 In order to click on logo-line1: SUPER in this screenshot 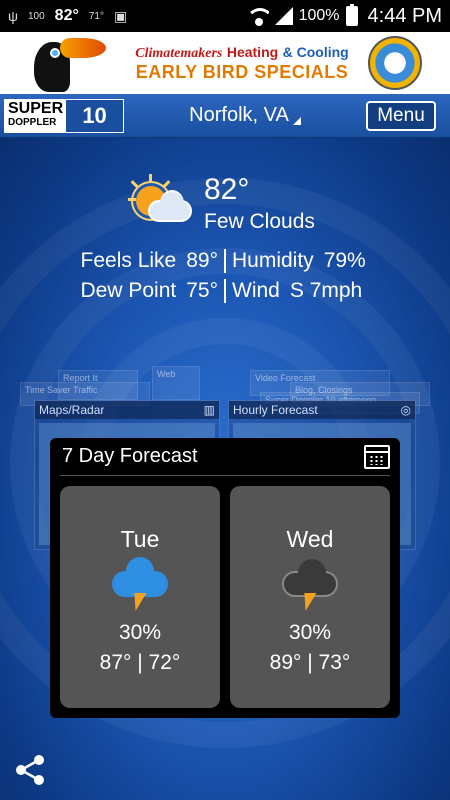, I will do `click(36, 108)`.